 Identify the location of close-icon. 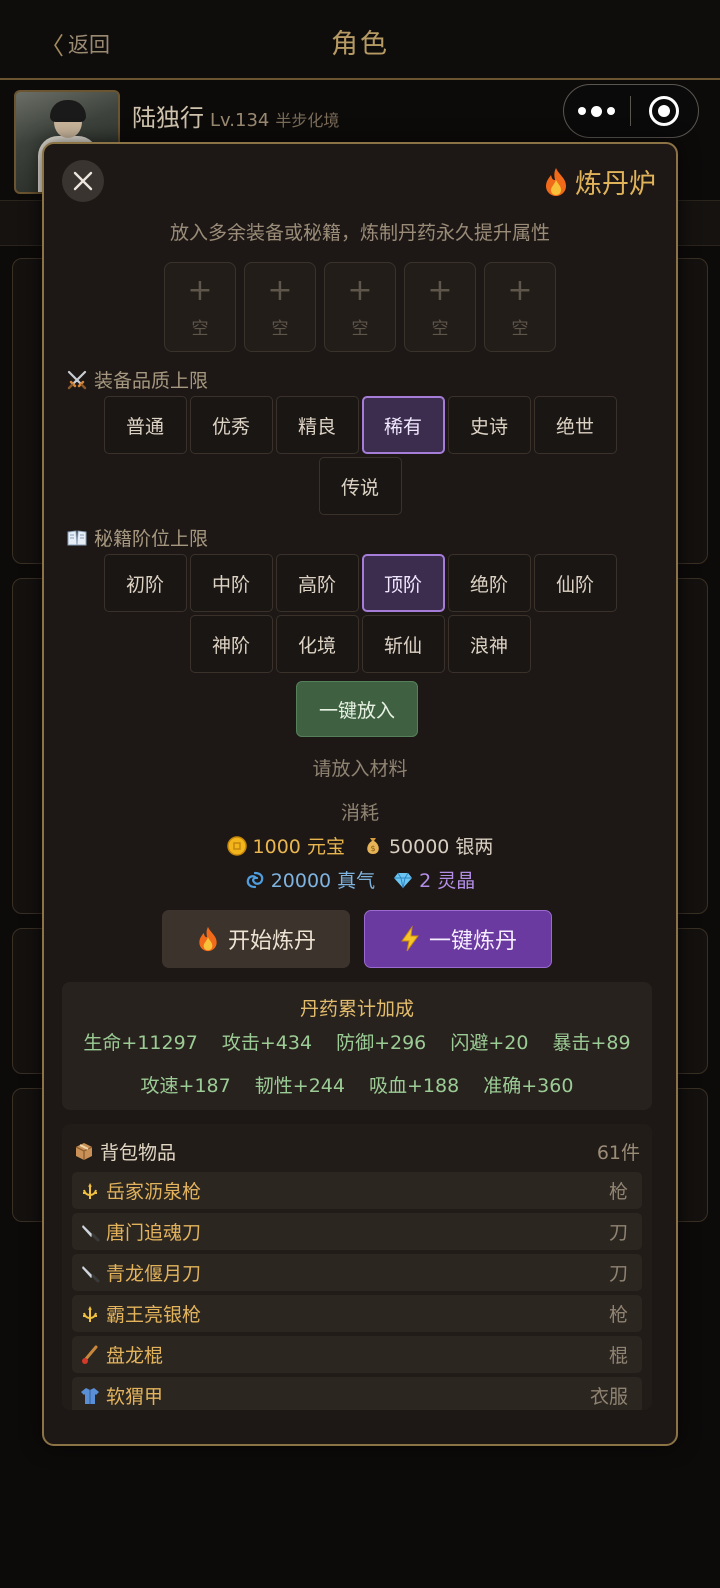
(83, 181).